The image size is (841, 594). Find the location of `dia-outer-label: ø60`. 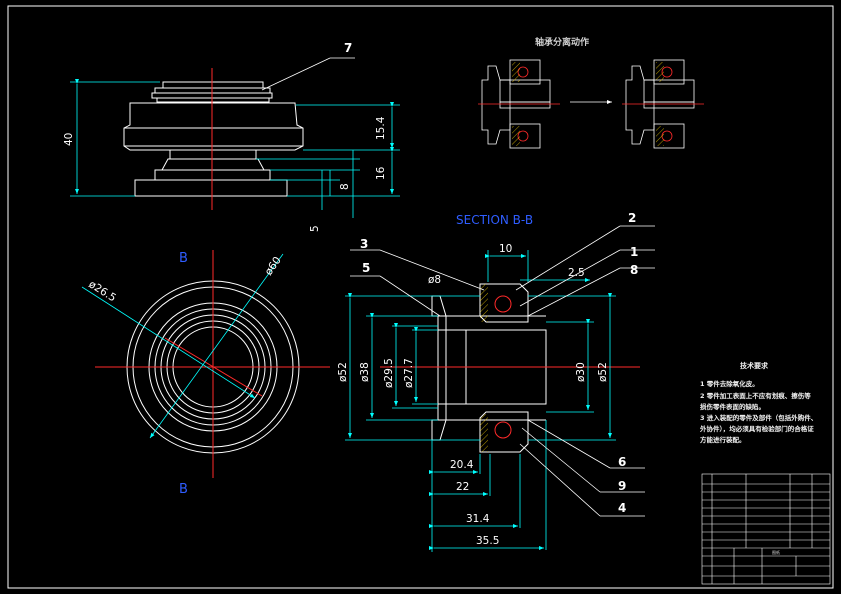

dia-outer-label: ø60 is located at coordinates (273, 266).